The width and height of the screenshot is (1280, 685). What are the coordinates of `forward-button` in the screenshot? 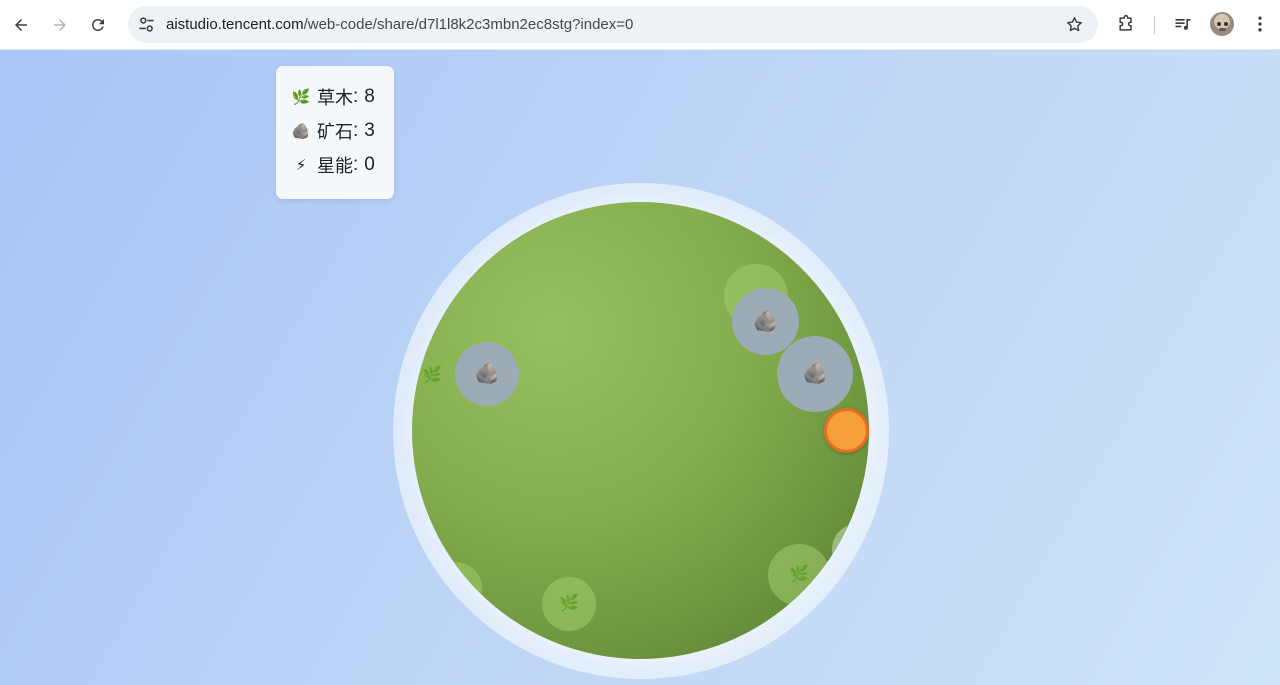 It's located at (60, 25).